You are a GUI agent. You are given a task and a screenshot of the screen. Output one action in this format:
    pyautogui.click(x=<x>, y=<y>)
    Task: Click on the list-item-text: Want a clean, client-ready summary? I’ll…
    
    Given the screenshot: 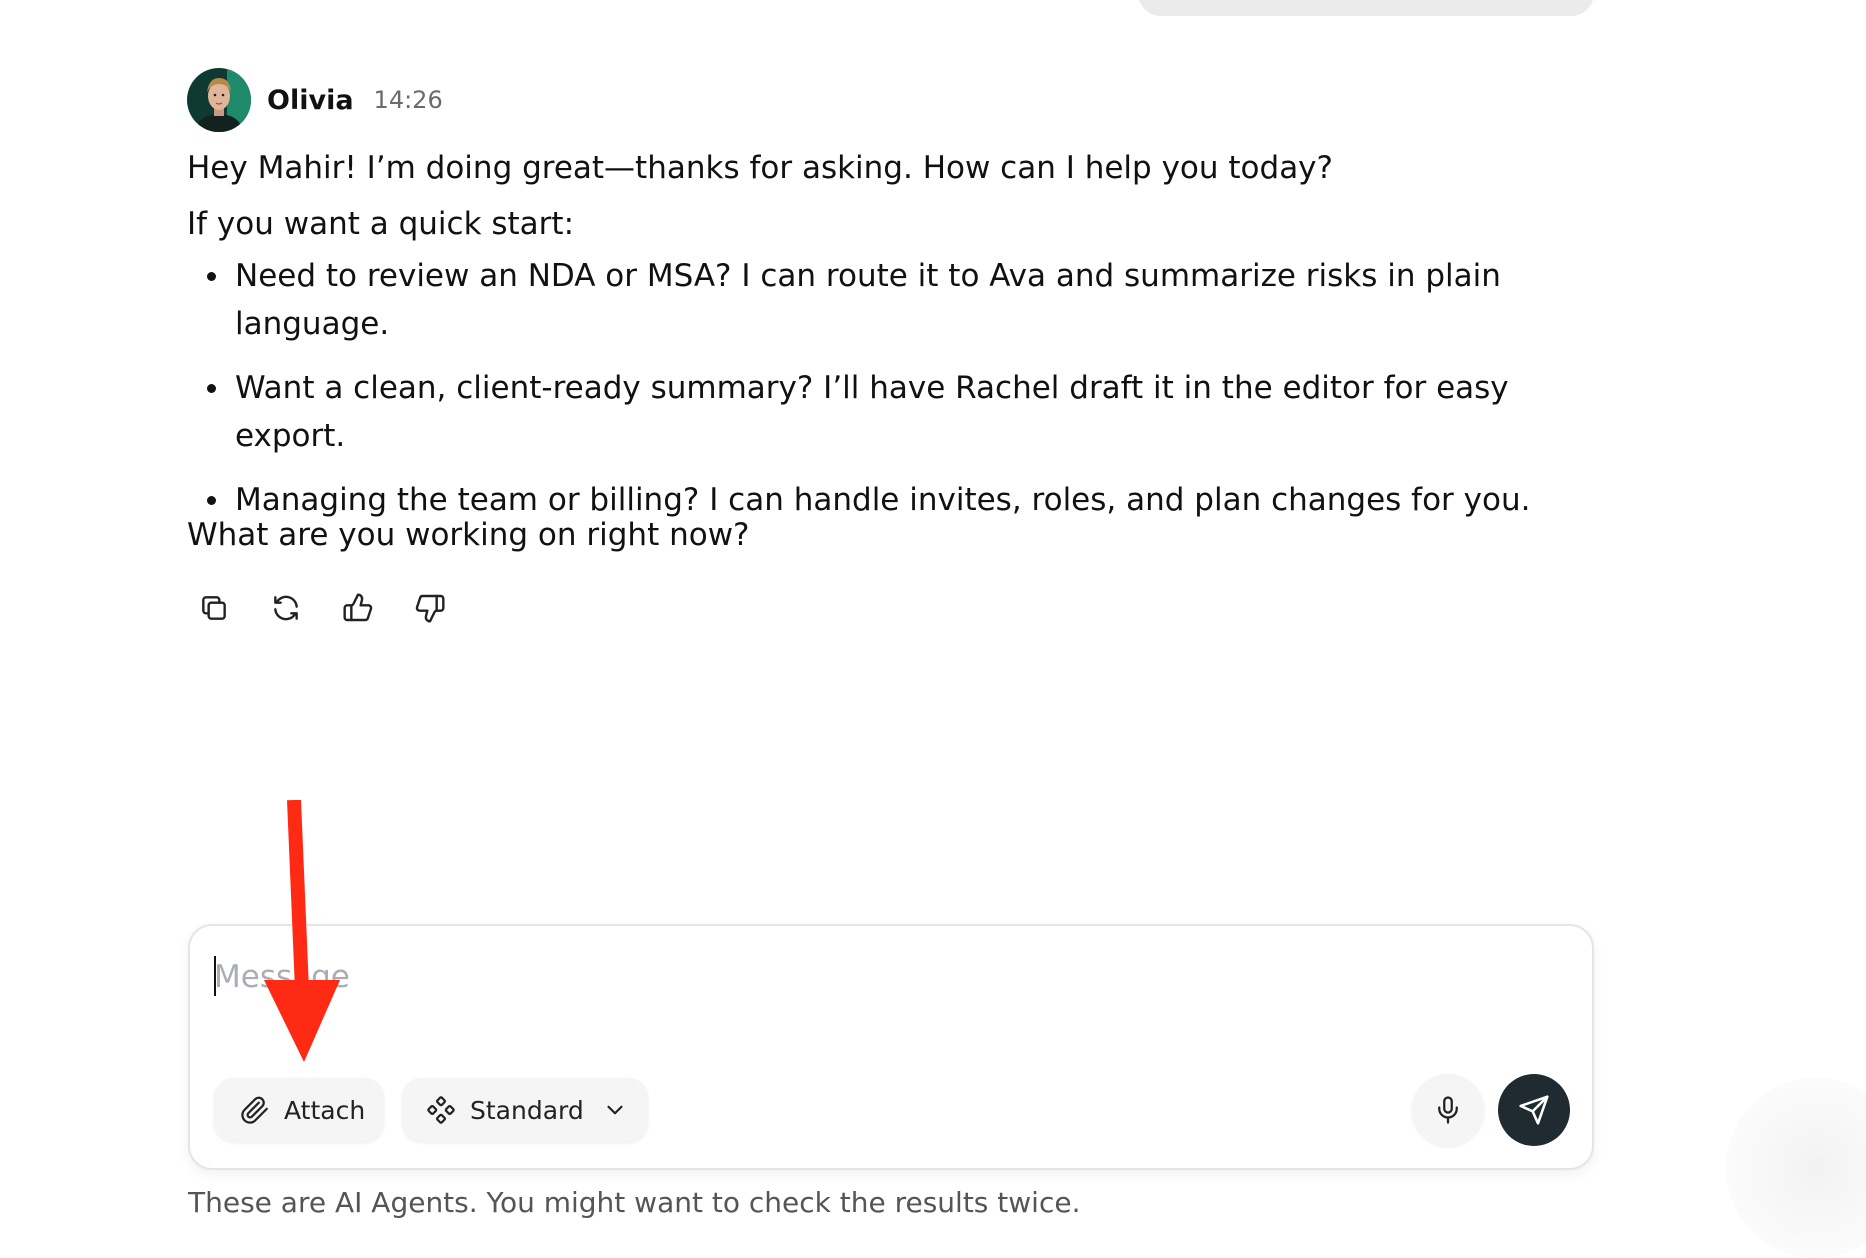 What is the action you would take?
    pyautogui.click(x=872, y=412)
    